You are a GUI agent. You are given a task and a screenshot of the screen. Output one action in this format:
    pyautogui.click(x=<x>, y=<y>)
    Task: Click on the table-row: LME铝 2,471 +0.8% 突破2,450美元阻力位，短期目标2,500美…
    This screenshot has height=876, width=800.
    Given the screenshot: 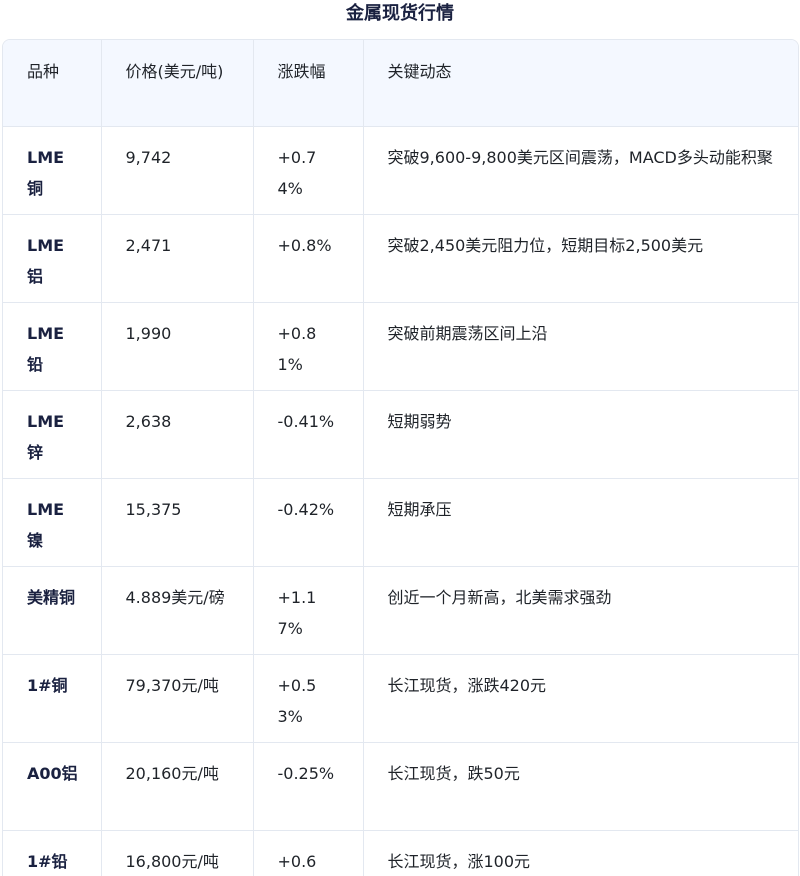 What is the action you would take?
    pyautogui.click(x=400, y=258)
    